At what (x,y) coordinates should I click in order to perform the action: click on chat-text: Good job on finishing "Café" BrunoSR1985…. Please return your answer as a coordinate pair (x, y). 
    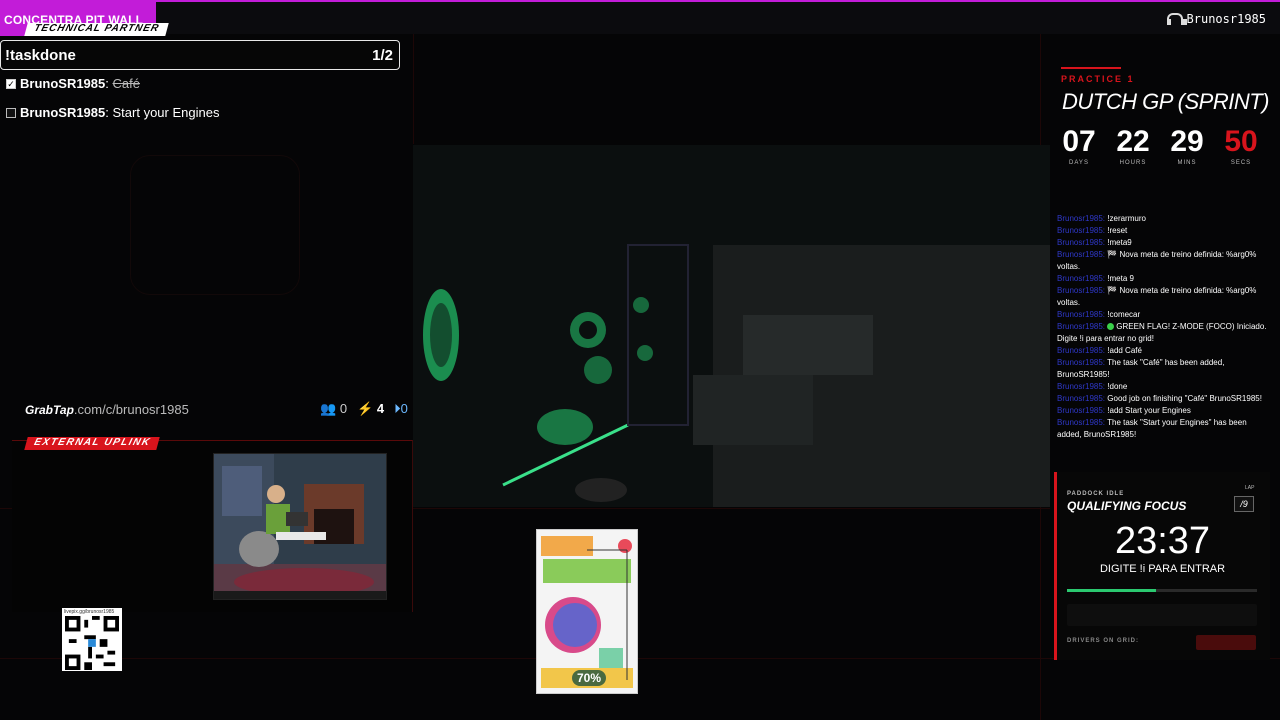
    Looking at the image, I should click on (1184, 398).